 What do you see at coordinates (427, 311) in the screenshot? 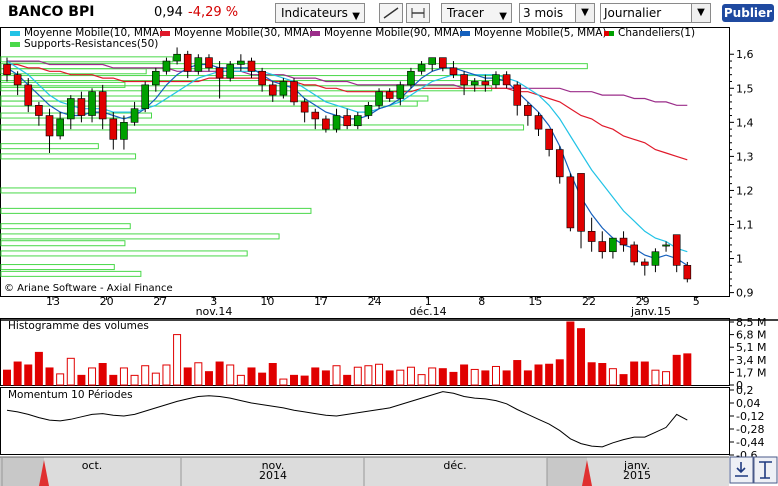
I see `x-axis-month-label: déc.14` at bounding box center [427, 311].